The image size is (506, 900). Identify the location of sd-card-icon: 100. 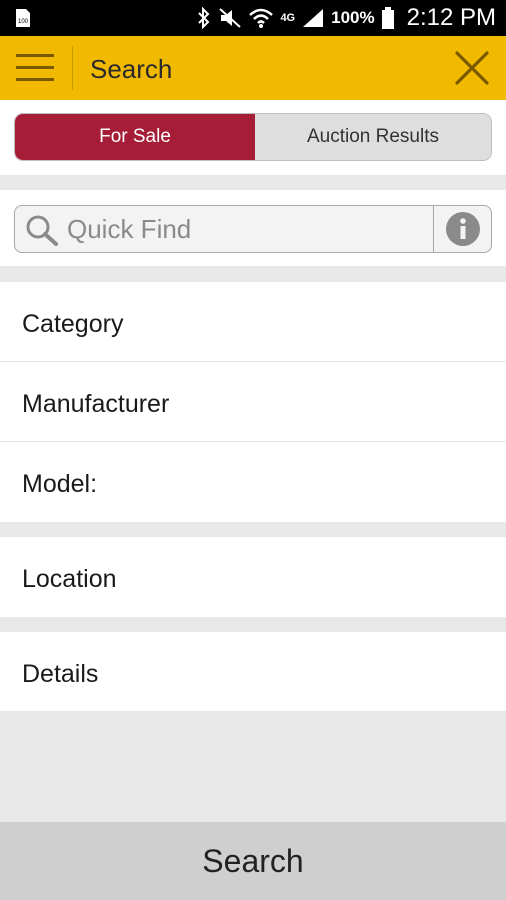
(23, 18).